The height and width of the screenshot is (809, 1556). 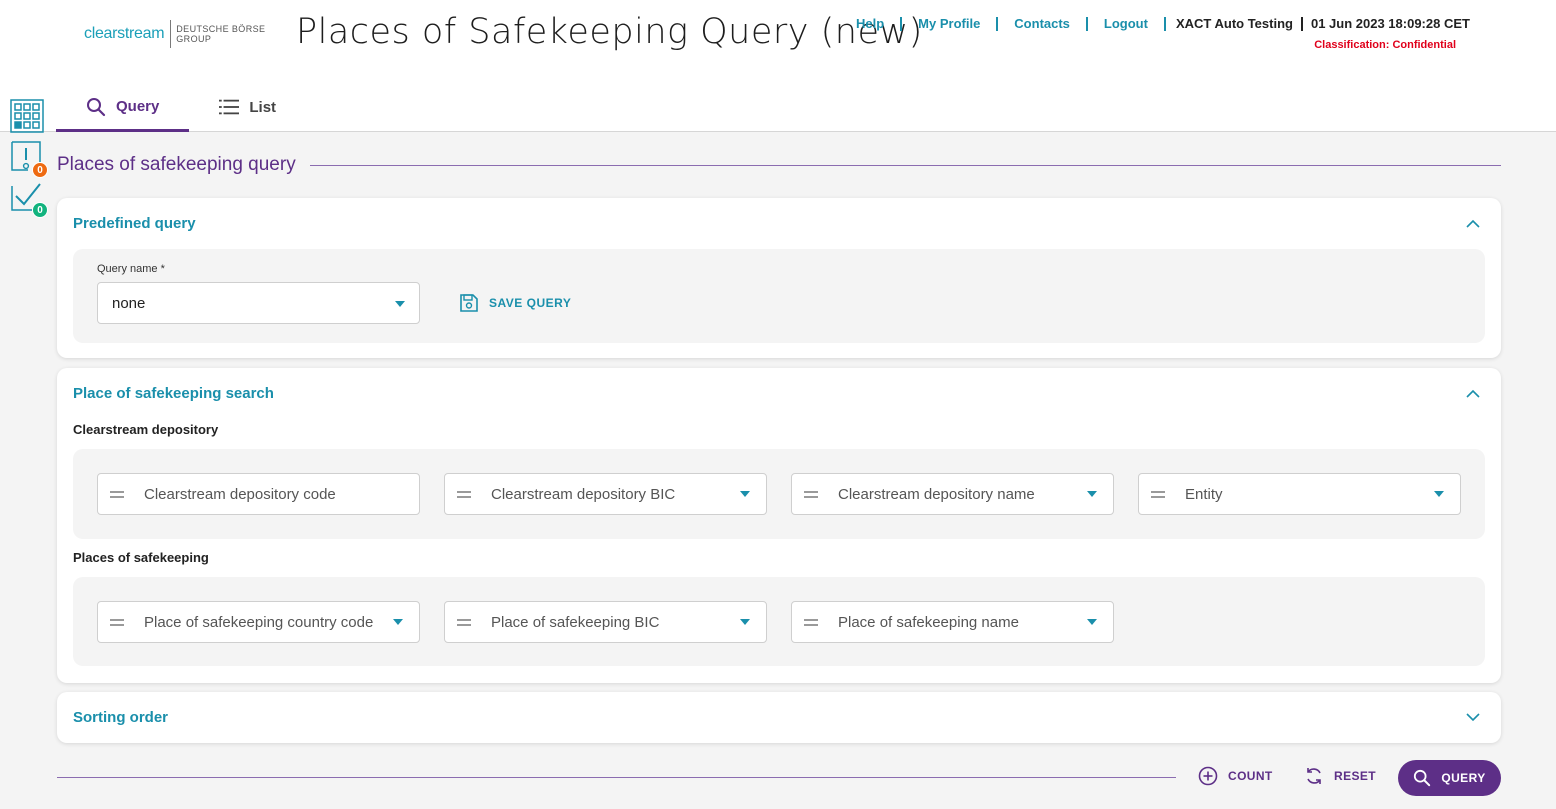 I want to click on page-title: Places of Safekeeping Query (new), so click(x=609, y=32).